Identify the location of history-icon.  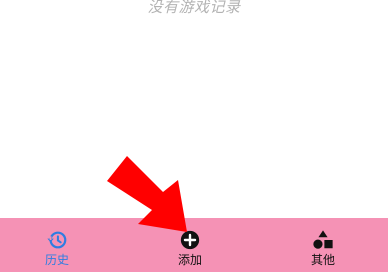
(57, 240).